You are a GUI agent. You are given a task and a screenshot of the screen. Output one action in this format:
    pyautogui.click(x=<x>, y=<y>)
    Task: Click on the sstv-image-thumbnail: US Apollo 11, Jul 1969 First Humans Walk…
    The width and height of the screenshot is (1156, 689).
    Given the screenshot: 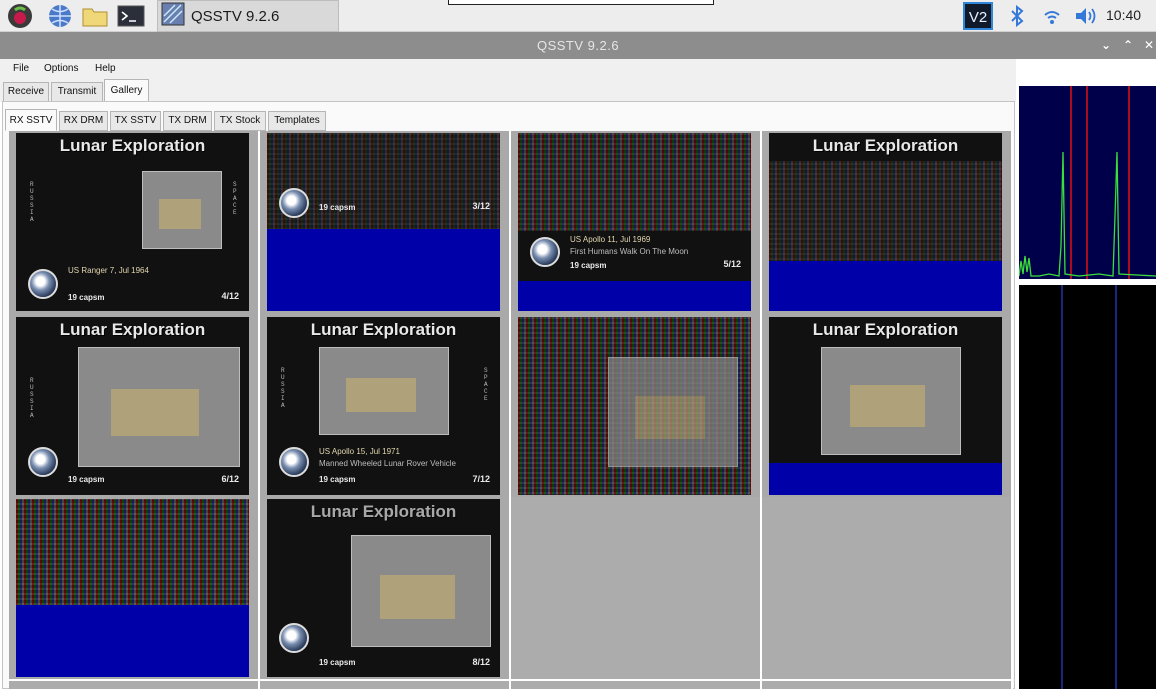 What is the action you would take?
    pyautogui.click(x=634, y=222)
    